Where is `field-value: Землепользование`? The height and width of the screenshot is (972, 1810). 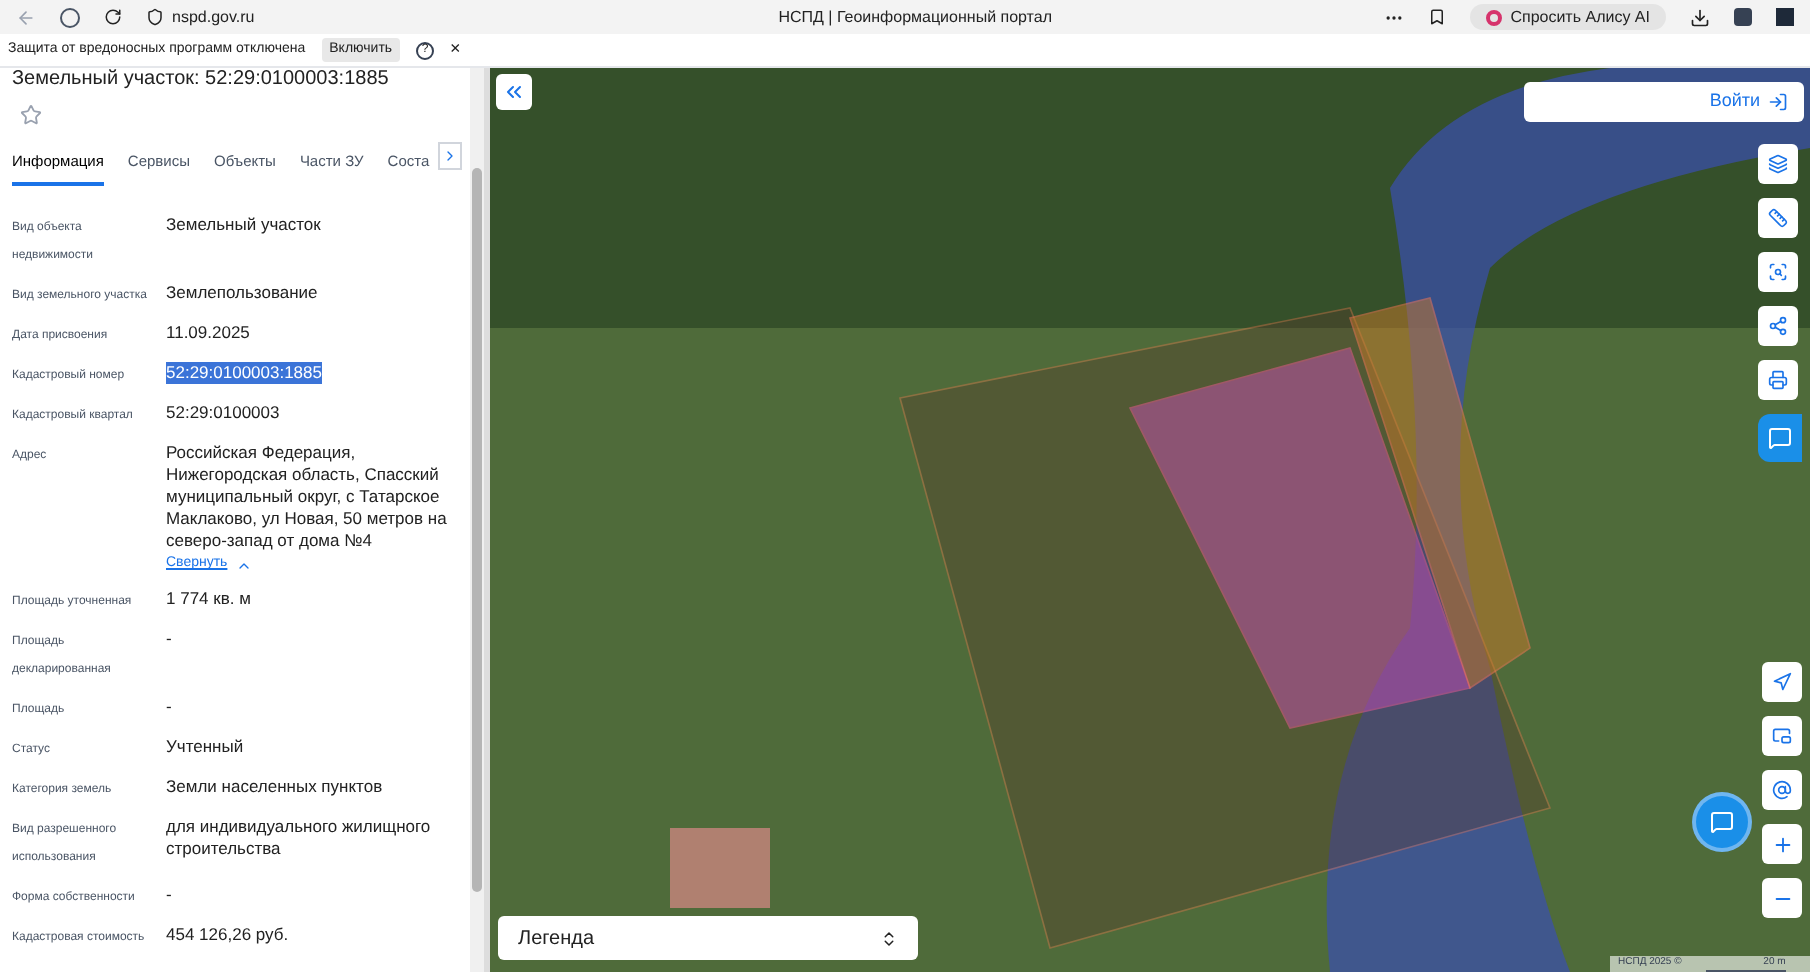
field-value: Землепользование is located at coordinates (242, 293).